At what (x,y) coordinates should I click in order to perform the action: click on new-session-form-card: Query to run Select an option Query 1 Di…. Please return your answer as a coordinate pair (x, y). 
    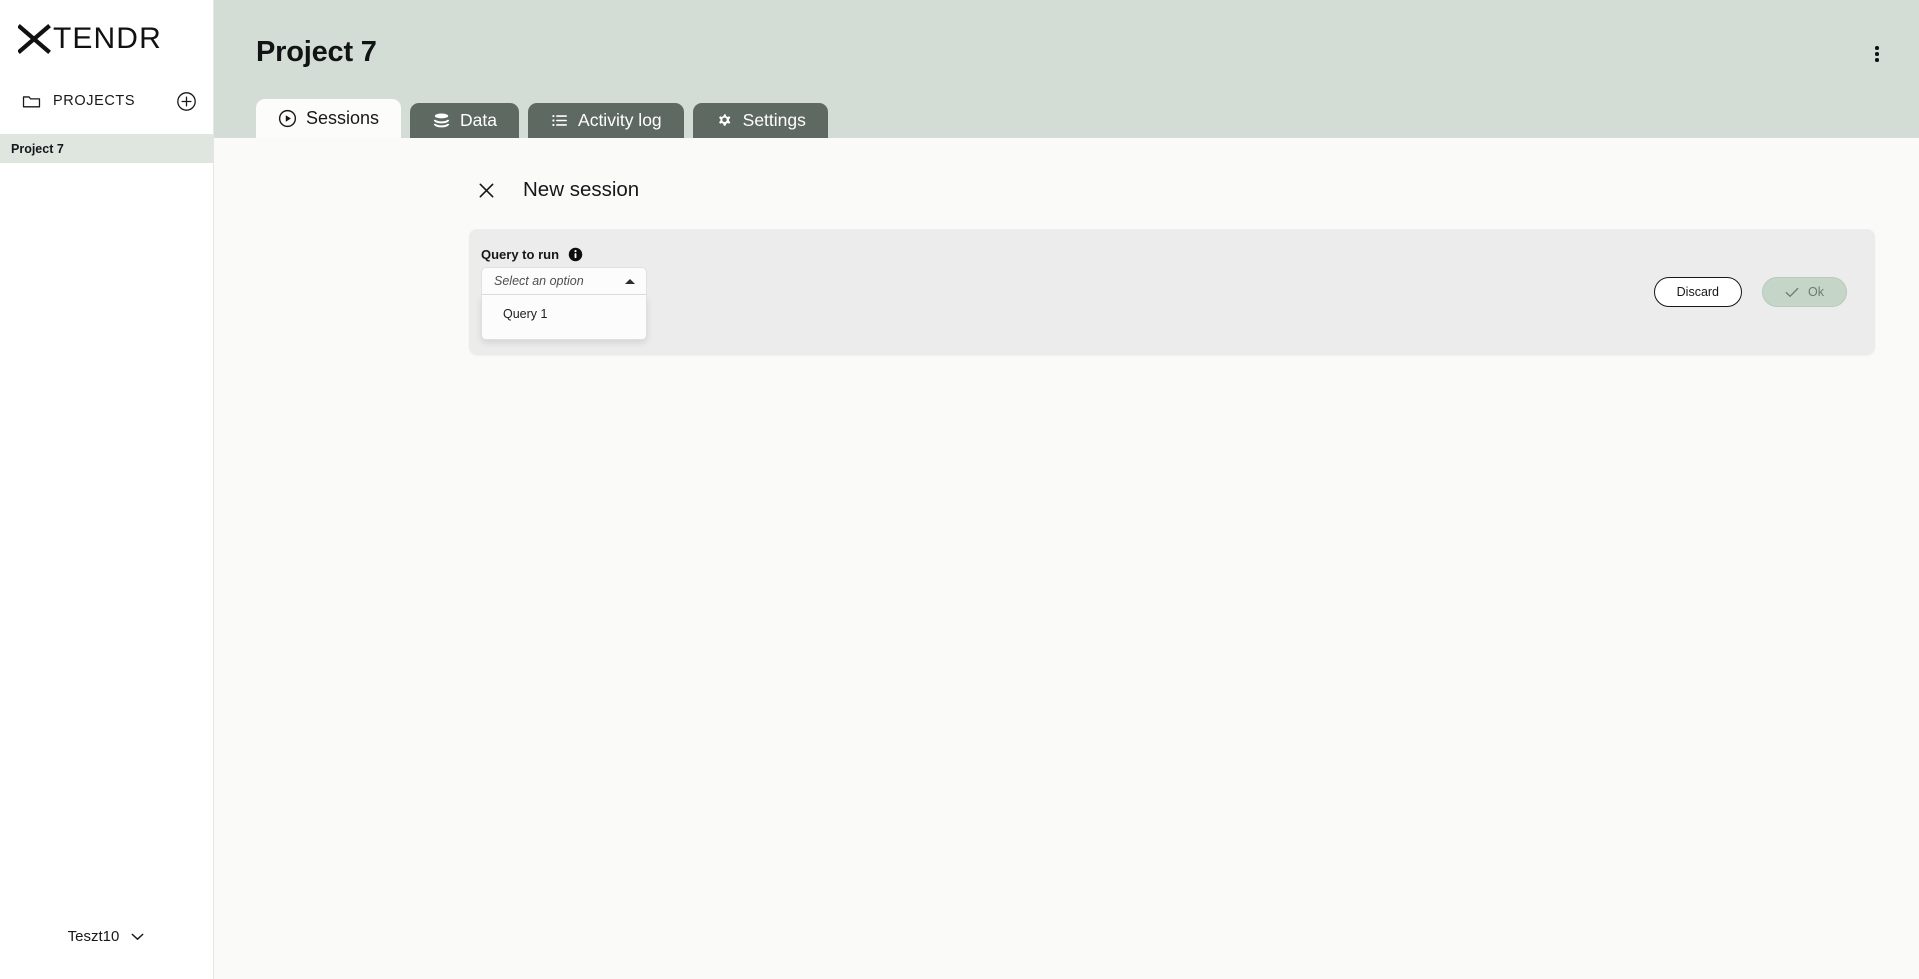
    Looking at the image, I should click on (1172, 292).